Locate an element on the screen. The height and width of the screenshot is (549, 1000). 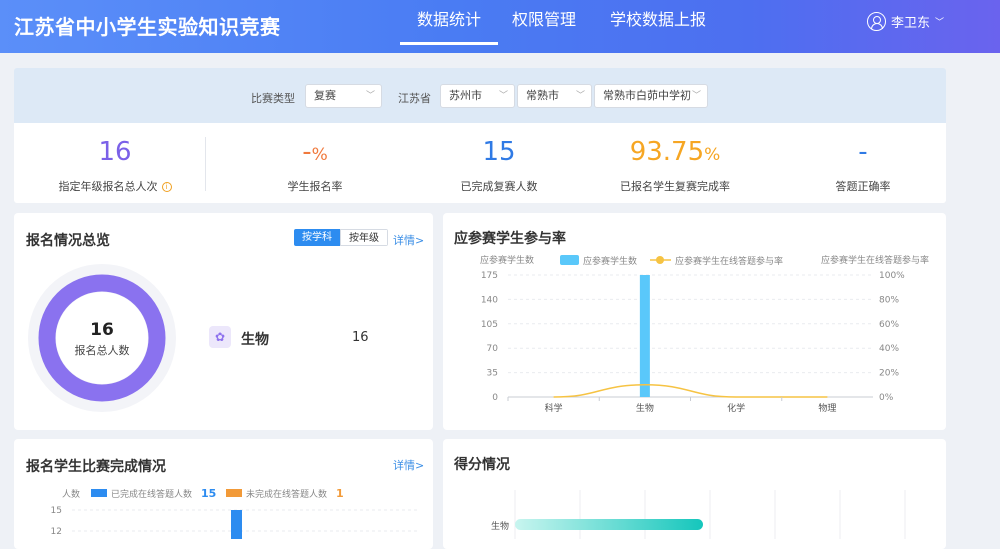
completion-status-title: 报名学生比赛完成情况 is located at coordinates (96, 467).